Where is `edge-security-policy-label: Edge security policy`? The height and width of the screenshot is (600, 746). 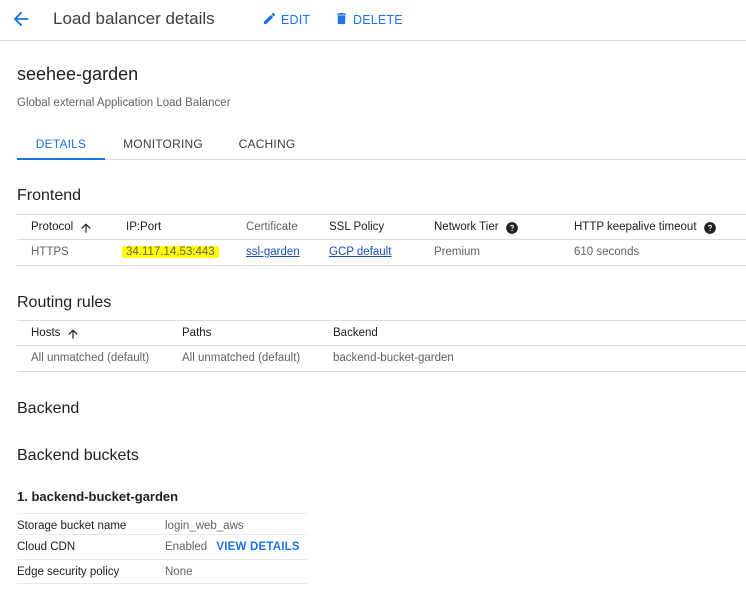
edge-security-policy-label: Edge security policy is located at coordinates (68, 572).